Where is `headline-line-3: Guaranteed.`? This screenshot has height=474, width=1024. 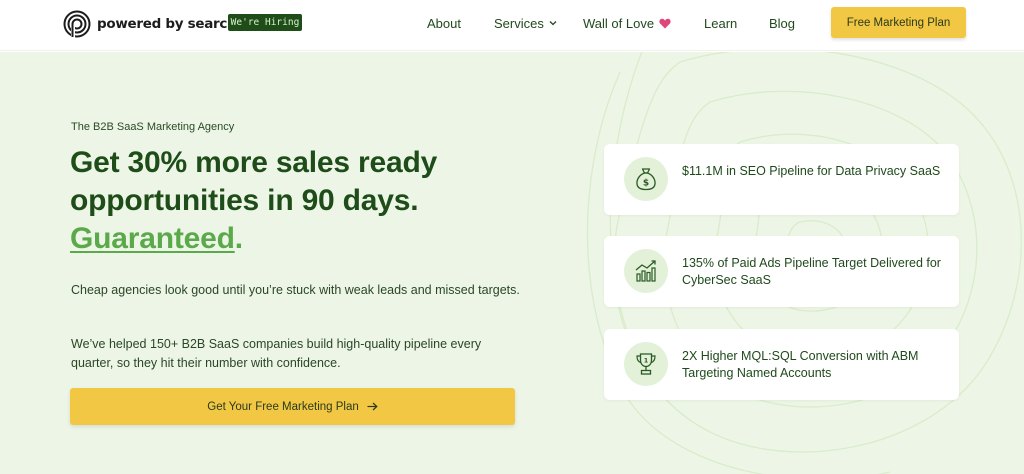 headline-line-3: Guaranteed. is located at coordinates (305, 239).